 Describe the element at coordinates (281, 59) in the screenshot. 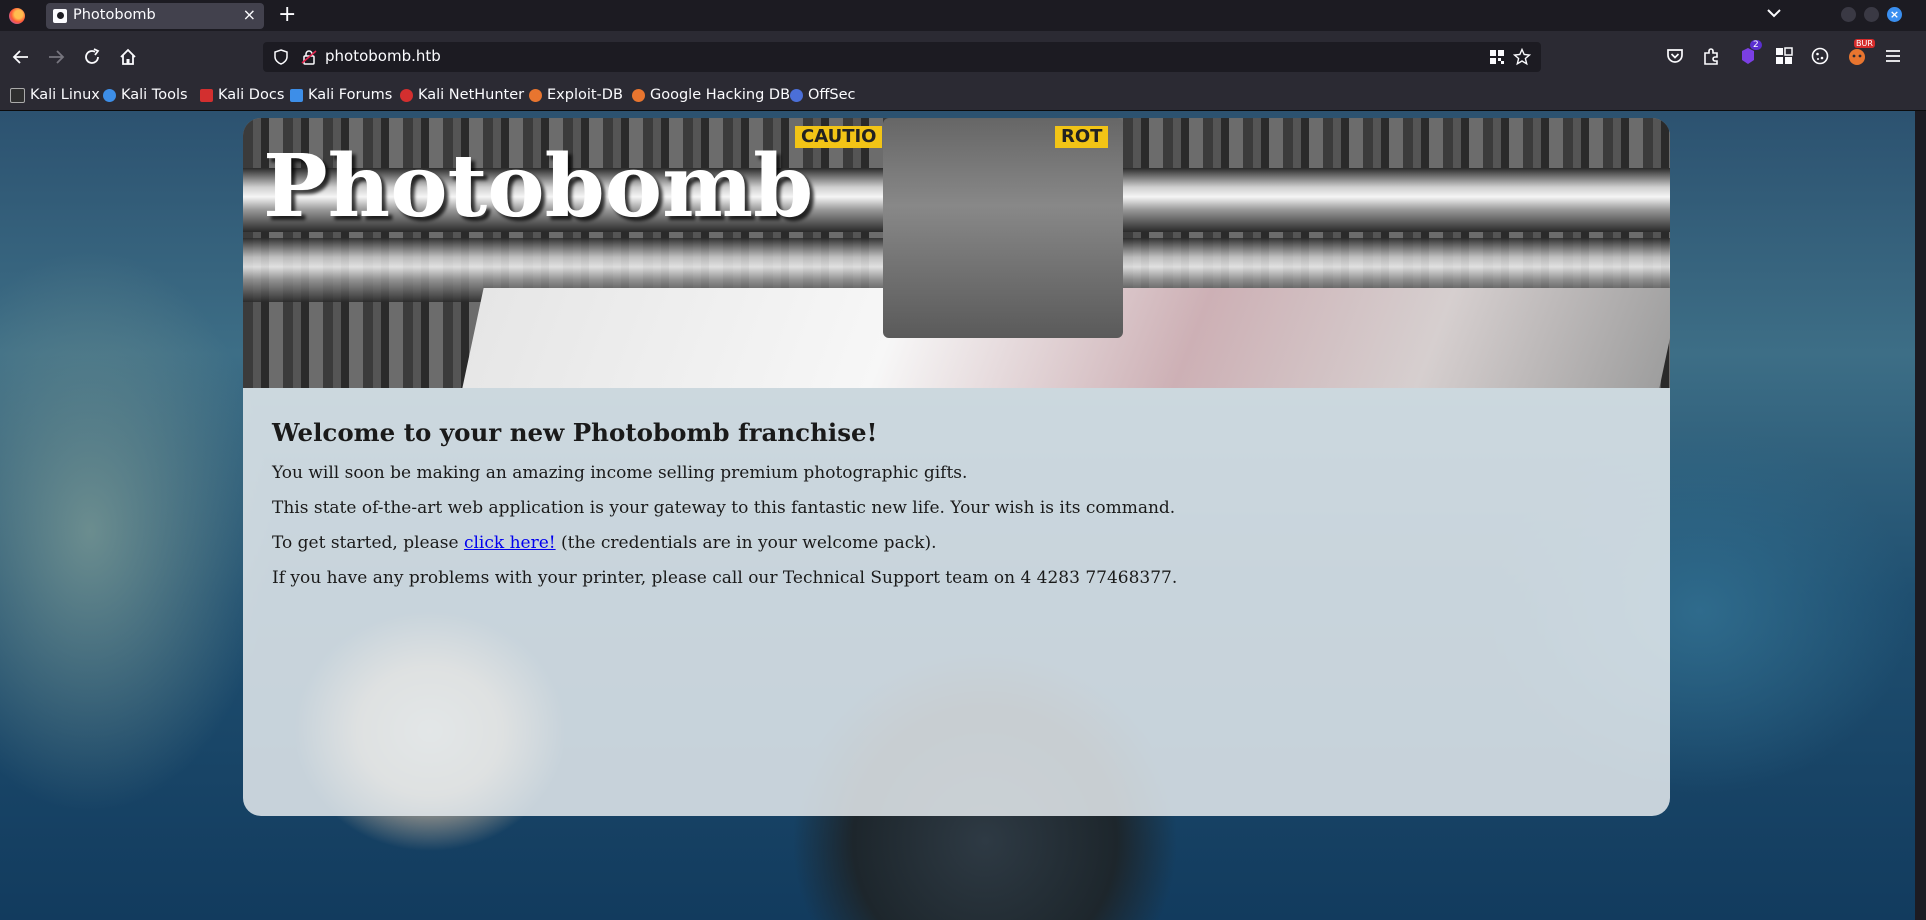

I see `tracking-protection-shield-icon` at that location.